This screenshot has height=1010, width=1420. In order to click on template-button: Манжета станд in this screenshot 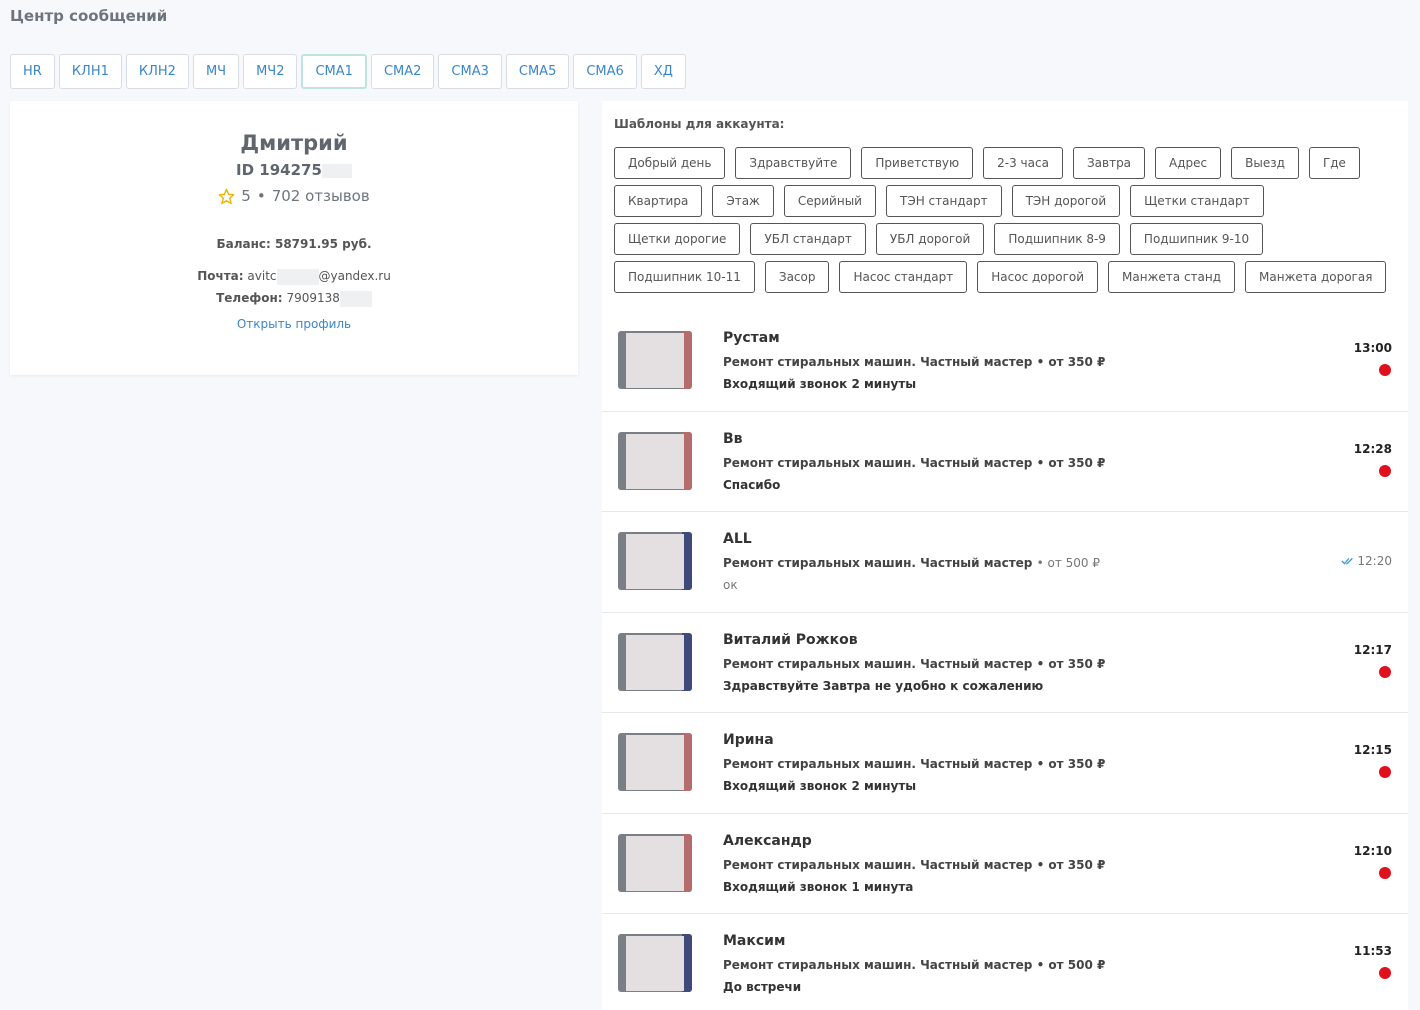, I will do `click(1172, 277)`.